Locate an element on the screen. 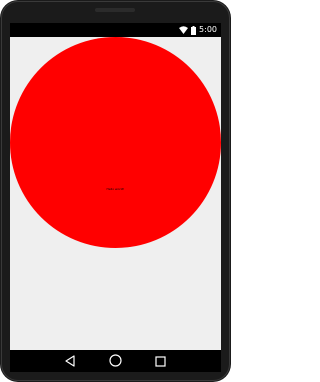 This screenshot has height=382, width=320. recents-button is located at coordinates (160, 361).